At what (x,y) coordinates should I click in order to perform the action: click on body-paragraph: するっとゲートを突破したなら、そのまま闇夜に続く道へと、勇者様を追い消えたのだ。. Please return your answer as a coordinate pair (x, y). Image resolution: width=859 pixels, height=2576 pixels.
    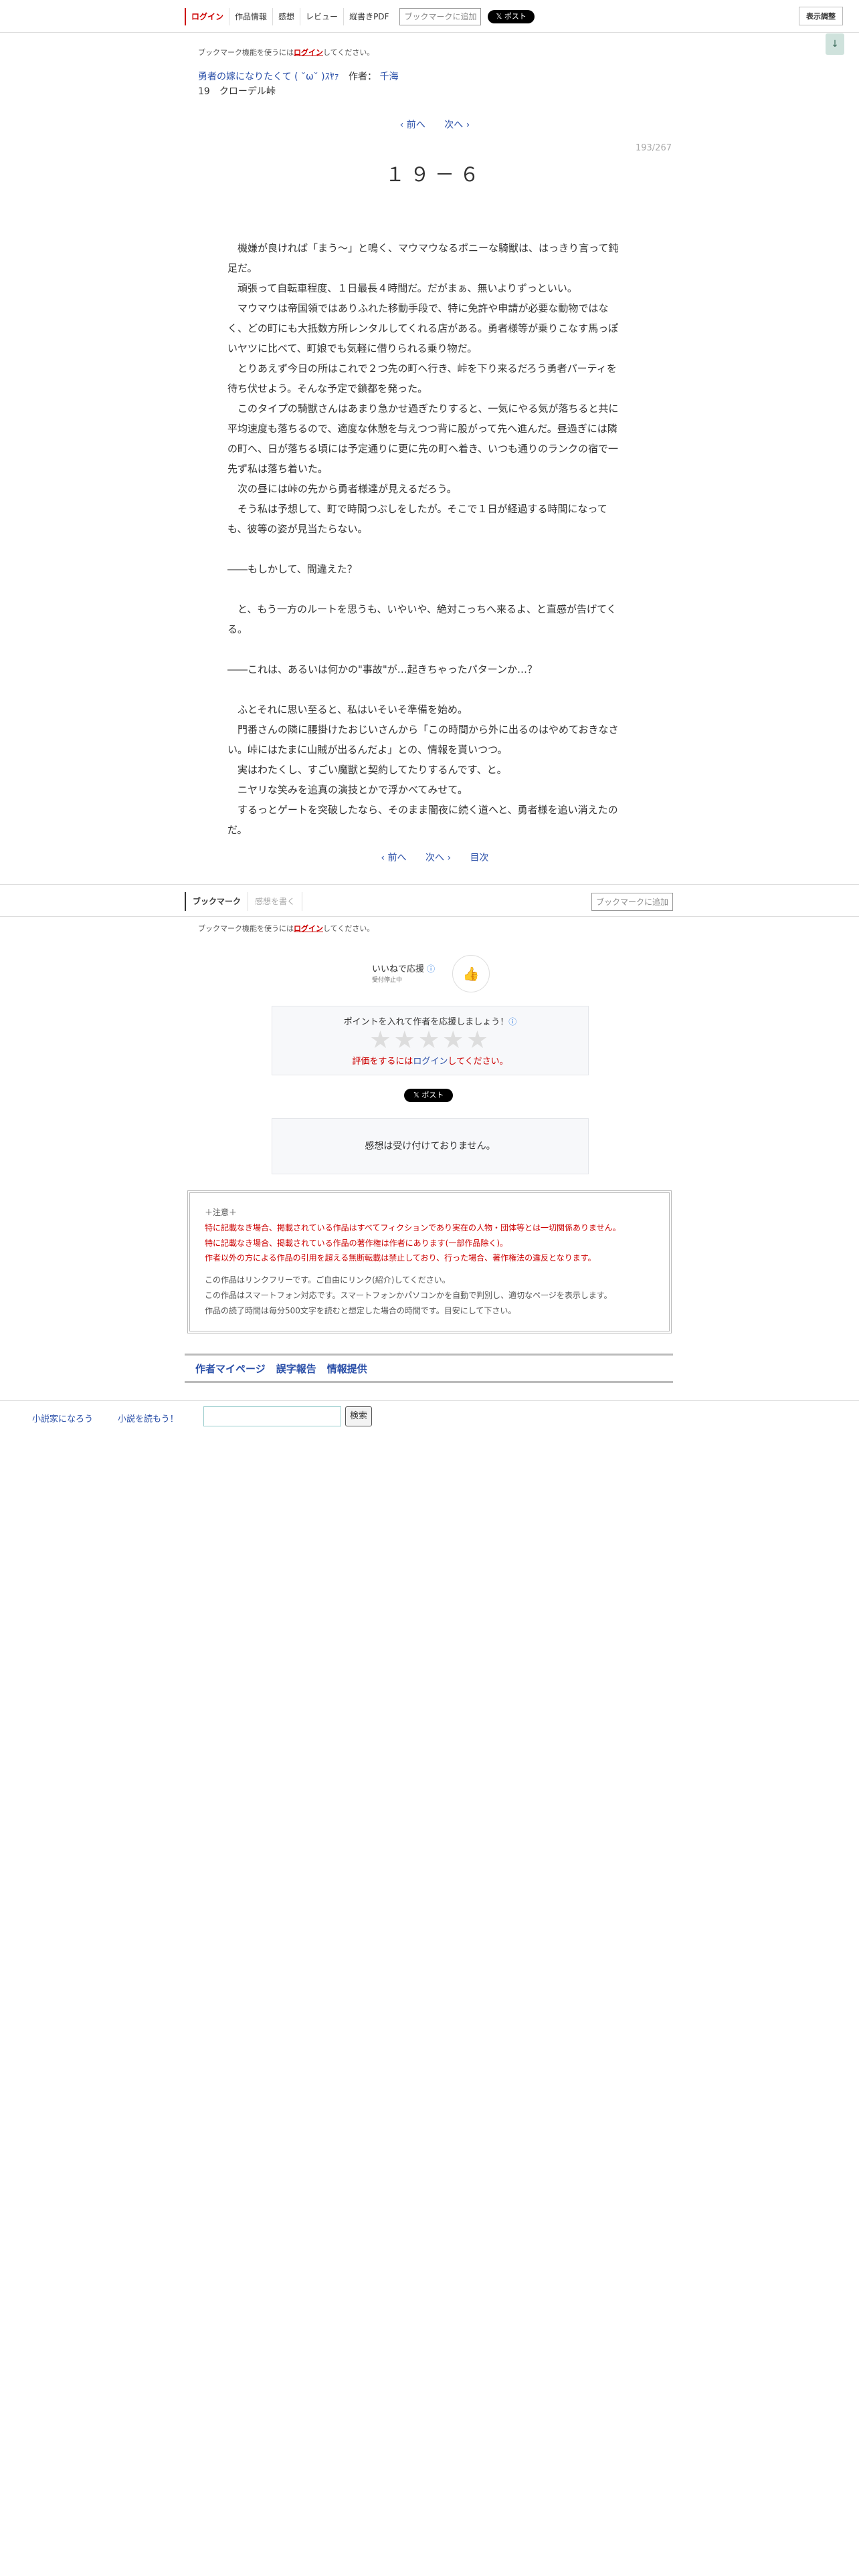
    Looking at the image, I should click on (422, 820).